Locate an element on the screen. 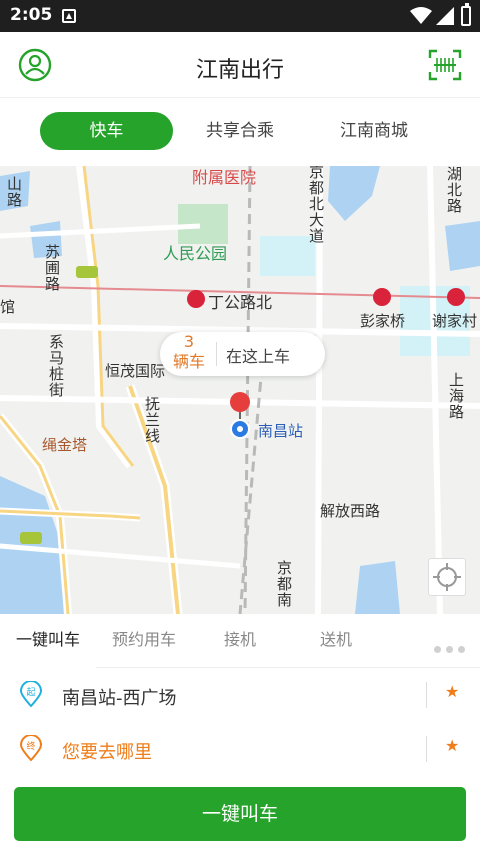 This screenshot has width=480, height=854. nearby-car-count: 3 辆车 is located at coordinates (189, 352).